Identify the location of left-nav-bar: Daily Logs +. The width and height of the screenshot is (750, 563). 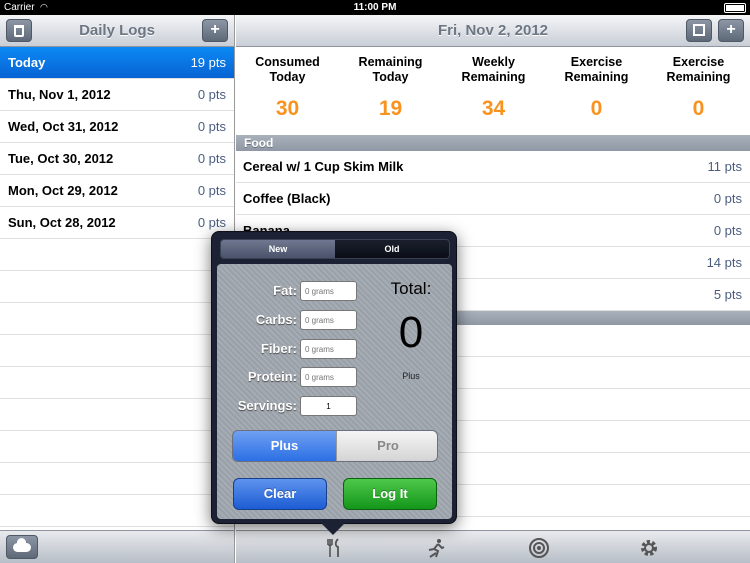
(117, 31).